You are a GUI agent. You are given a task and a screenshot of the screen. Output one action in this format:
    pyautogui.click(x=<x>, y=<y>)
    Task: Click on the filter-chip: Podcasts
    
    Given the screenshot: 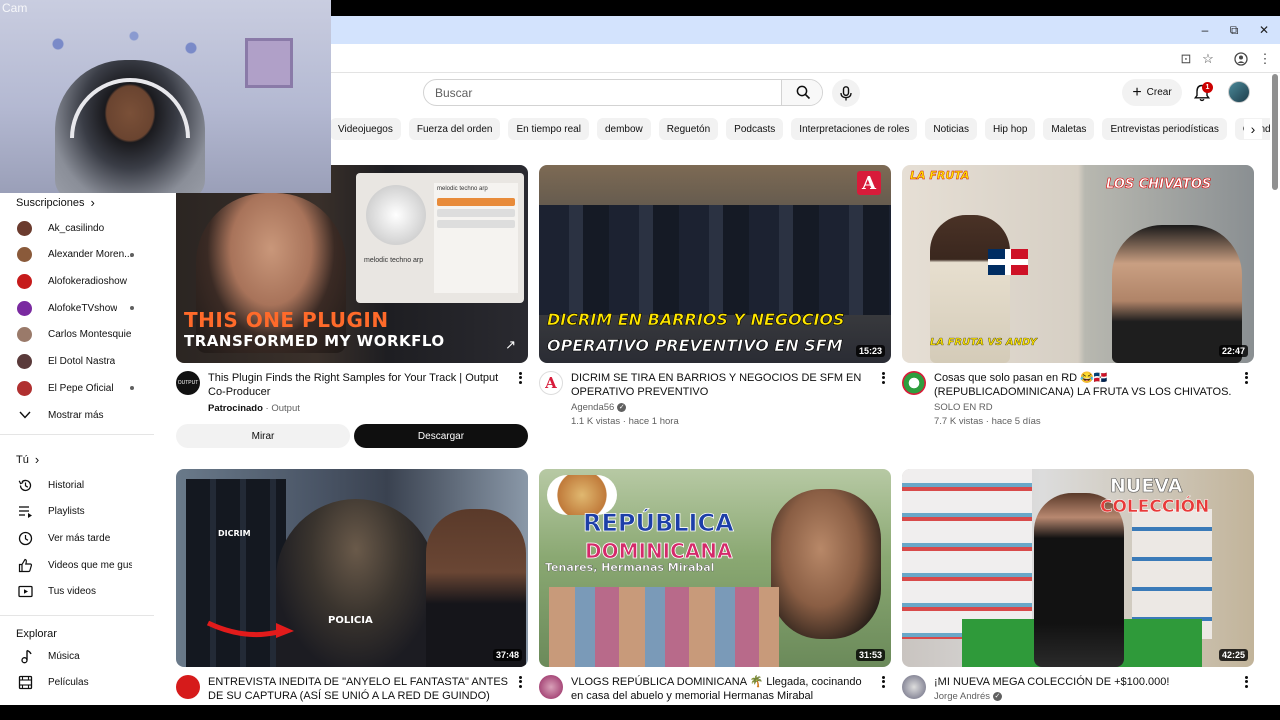 What is the action you would take?
    pyautogui.click(x=755, y=129)
    